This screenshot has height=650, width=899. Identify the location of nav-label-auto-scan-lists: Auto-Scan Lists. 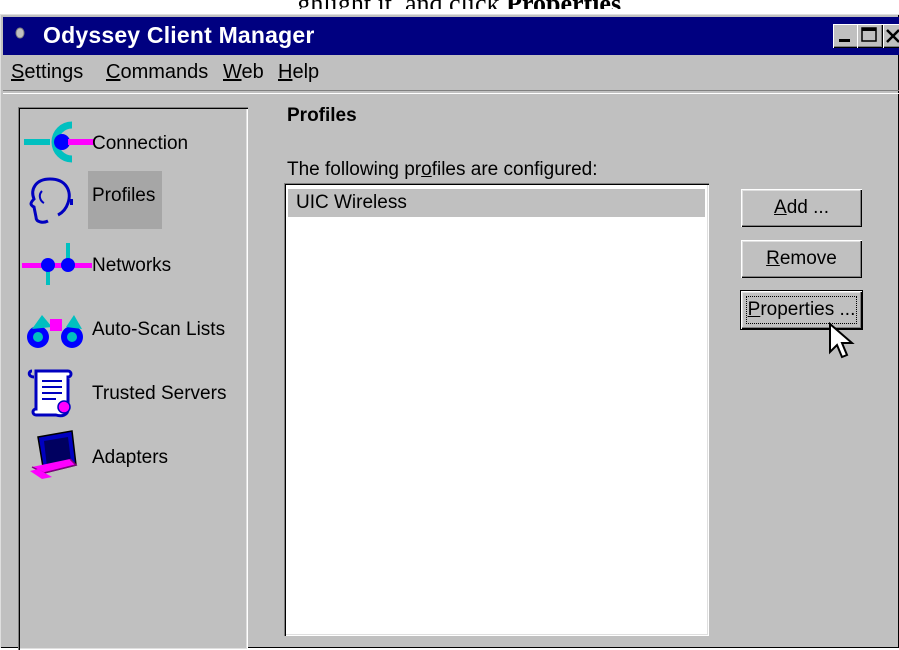
(159, 329).